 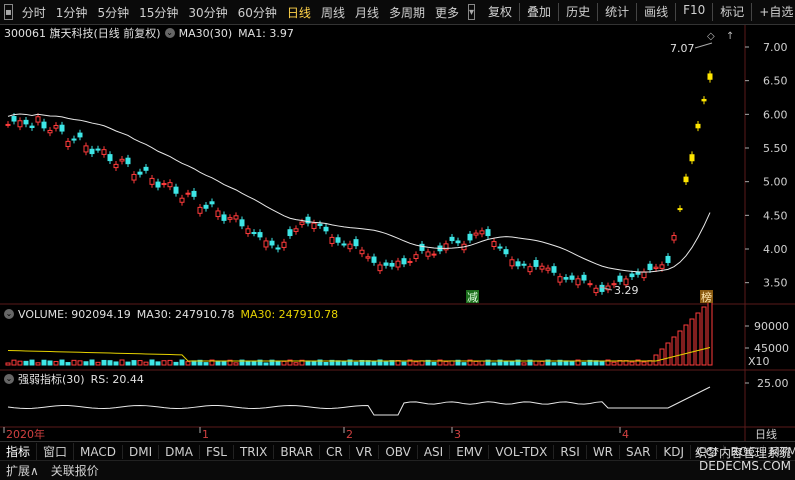 What do you see at coordinates (730, 36) in the screenshot?
I see `arrow-up-icon: ↑` at bounding box center [730, 36].